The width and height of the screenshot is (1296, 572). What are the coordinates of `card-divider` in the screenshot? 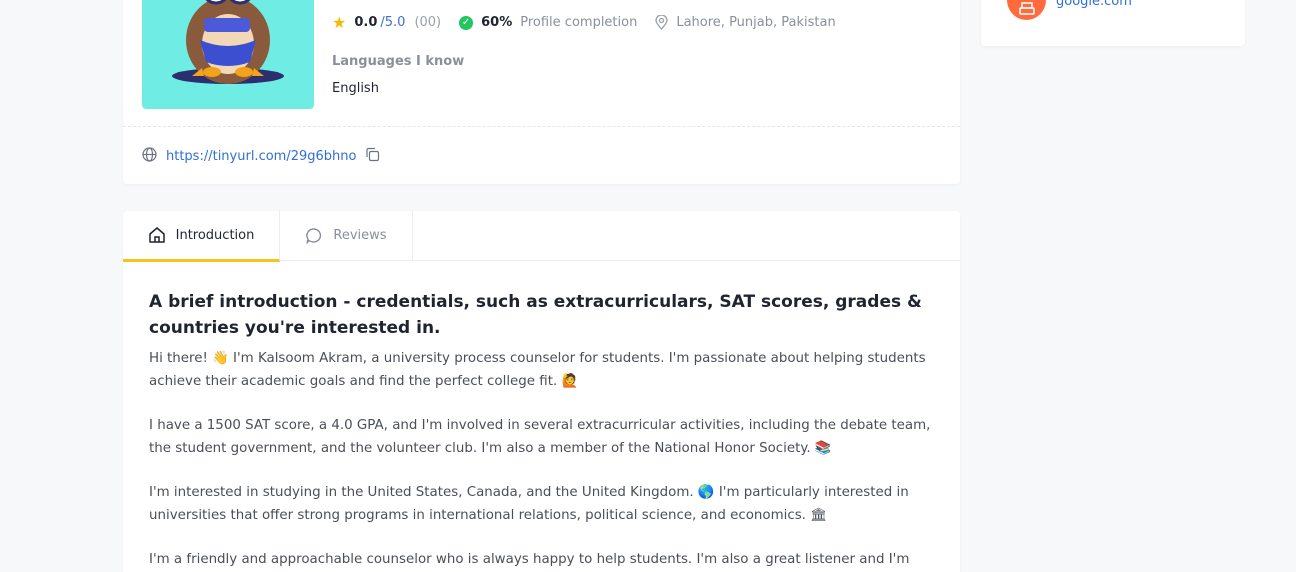 It's located at (541, 126).